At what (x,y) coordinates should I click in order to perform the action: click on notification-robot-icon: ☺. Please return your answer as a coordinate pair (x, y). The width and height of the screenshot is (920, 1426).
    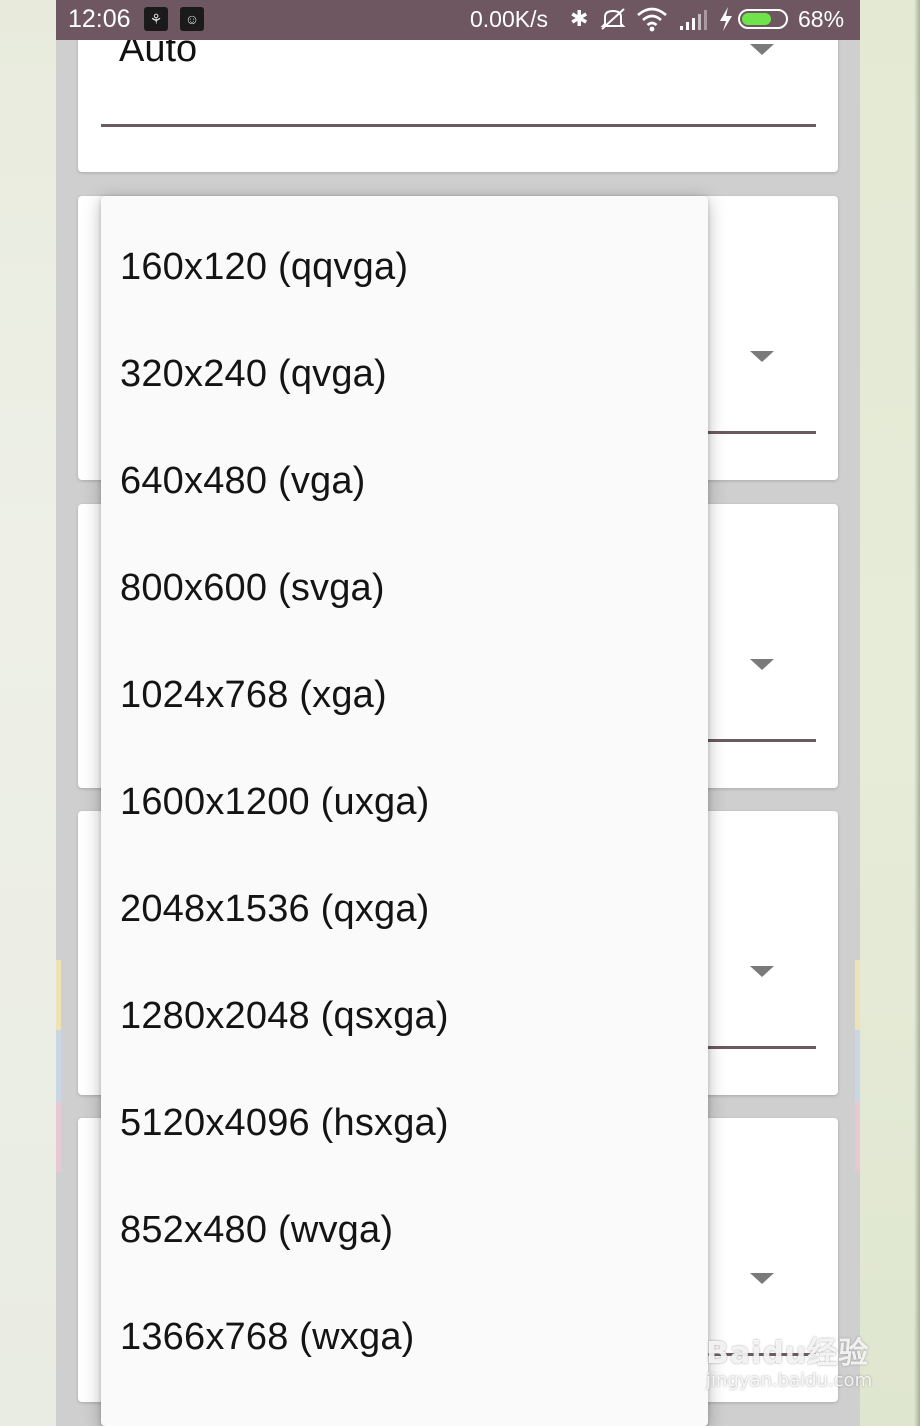
    Looking at the image, I should click on (192, 19).